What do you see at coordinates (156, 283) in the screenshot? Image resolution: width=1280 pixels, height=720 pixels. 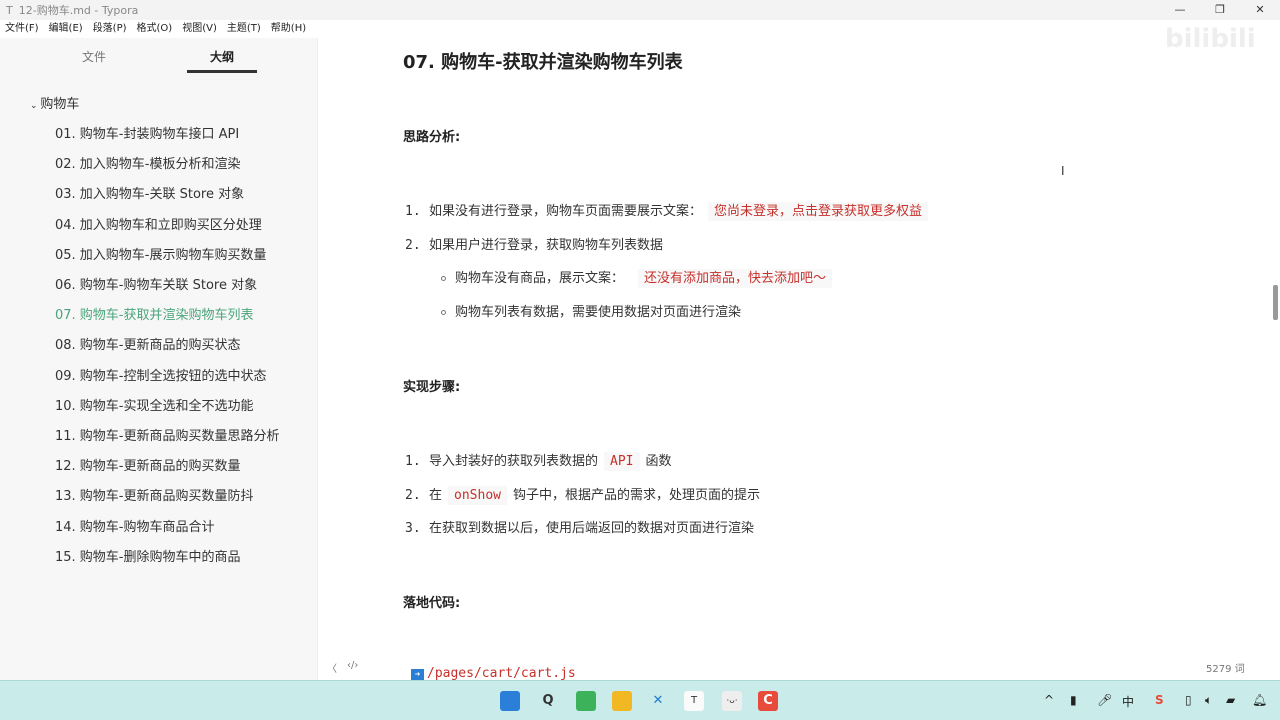 I see `outline-item: 06. 购物车-购物车关联 Store 对象` at bounding box center [156, 283].